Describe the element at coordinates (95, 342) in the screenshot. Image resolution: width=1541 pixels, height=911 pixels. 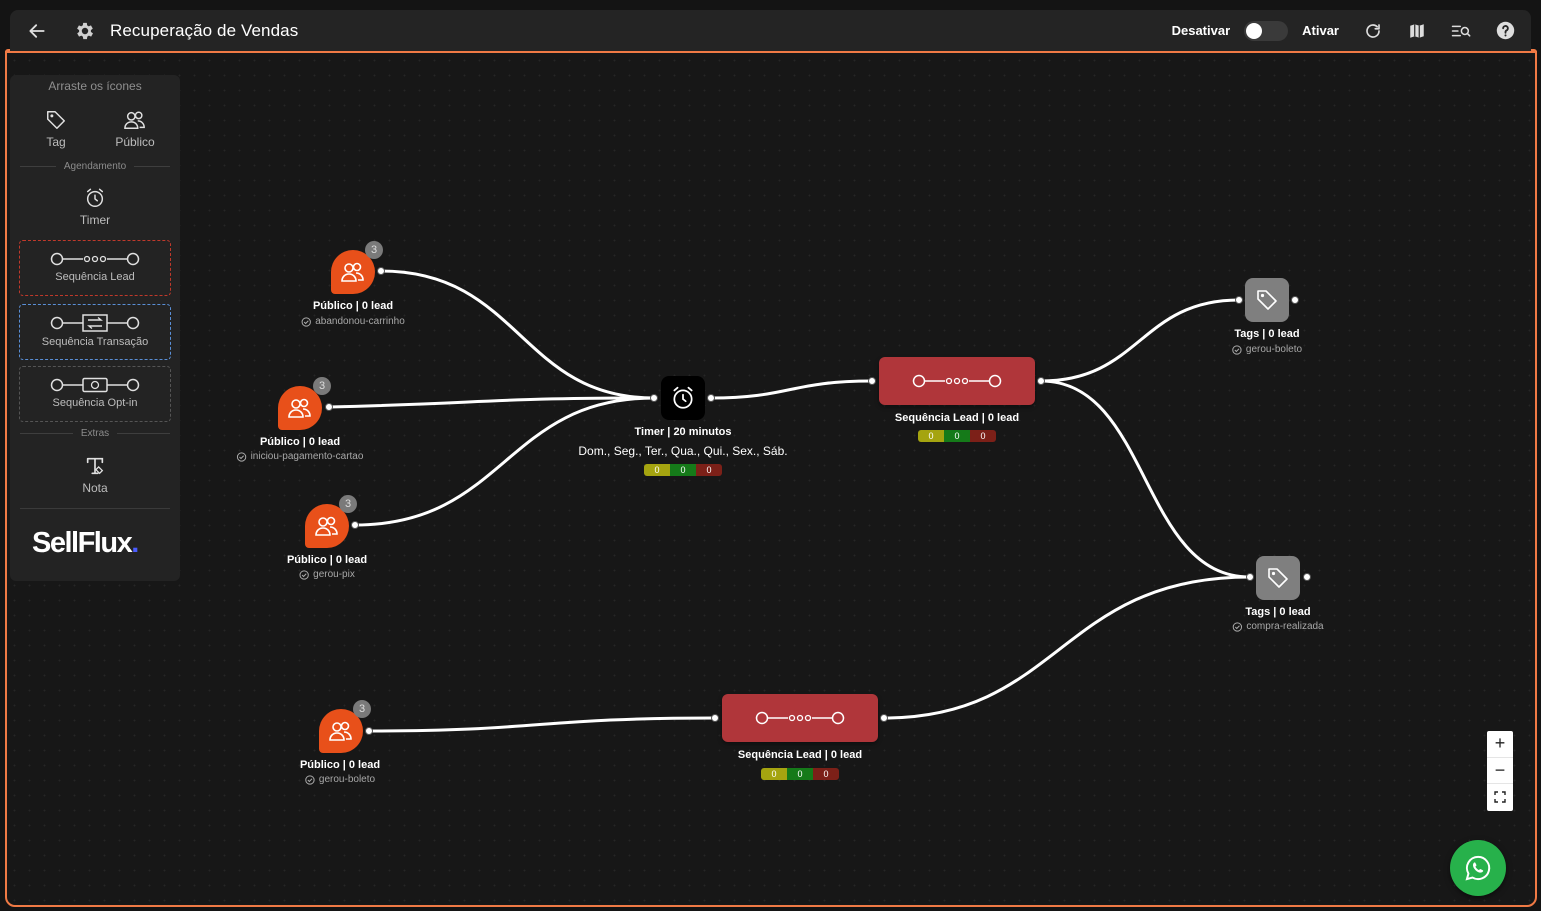
I see `palette-sequencia-transacao-label: Sequência Transação` at that location.